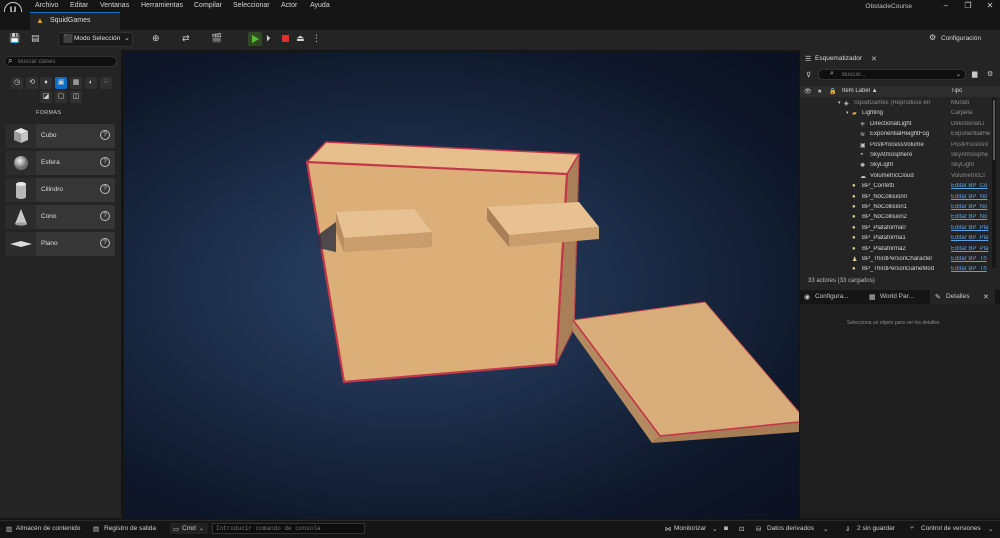  I want to click on filter-icon: ⊽, so click(808, 75).